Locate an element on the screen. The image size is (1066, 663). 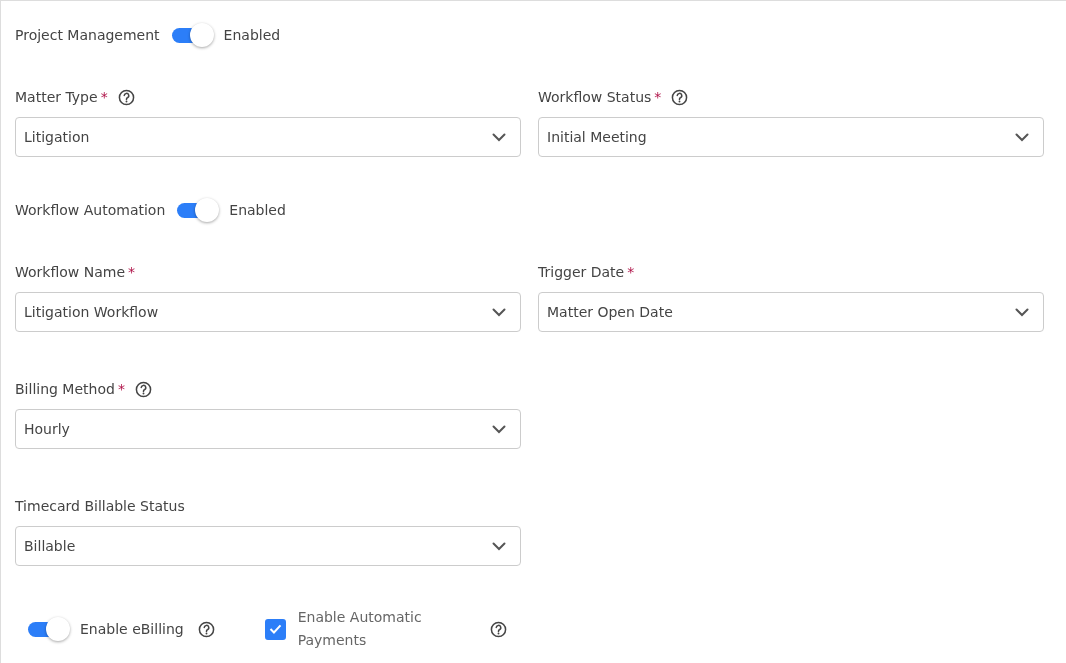
checkbox is located at coordinates (275, 629).